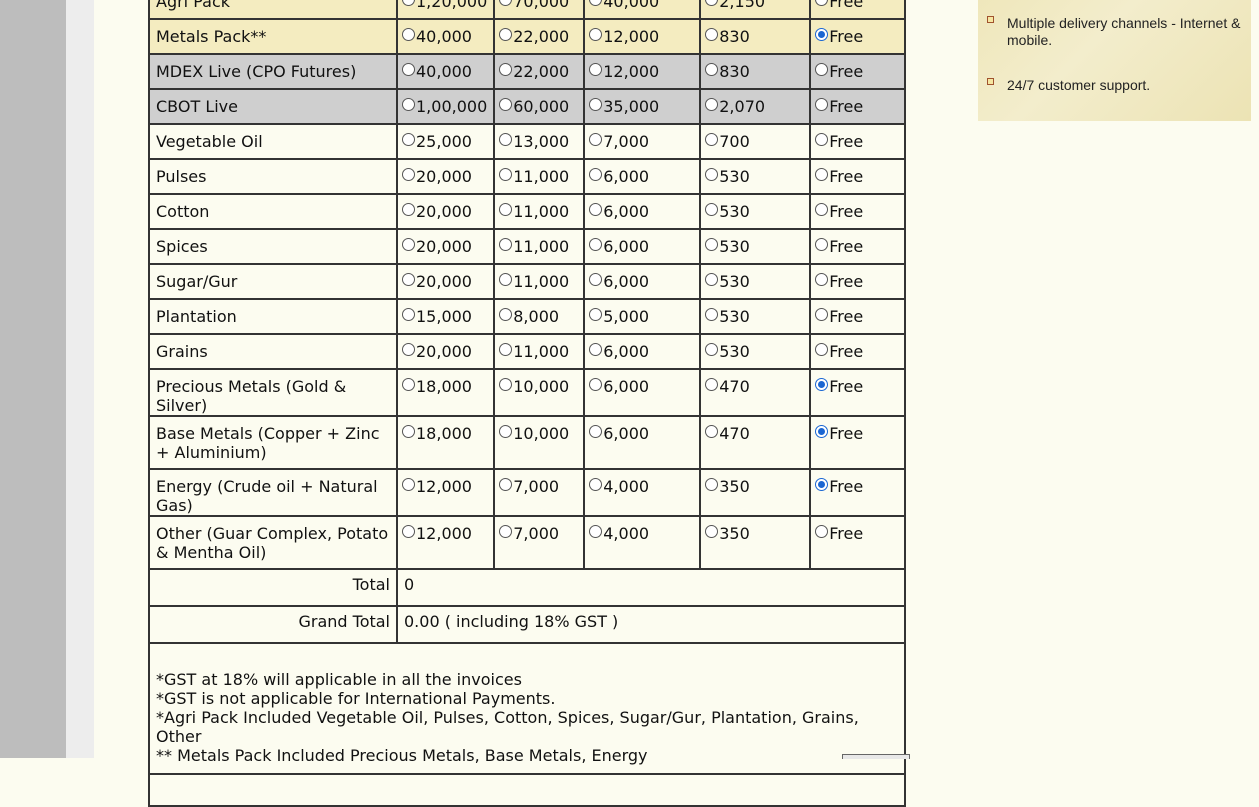 This screenshot has height=807, width=1259. Describe the element at coordinates (527, 790) in the screenshot. I see `blank-row` at that location.